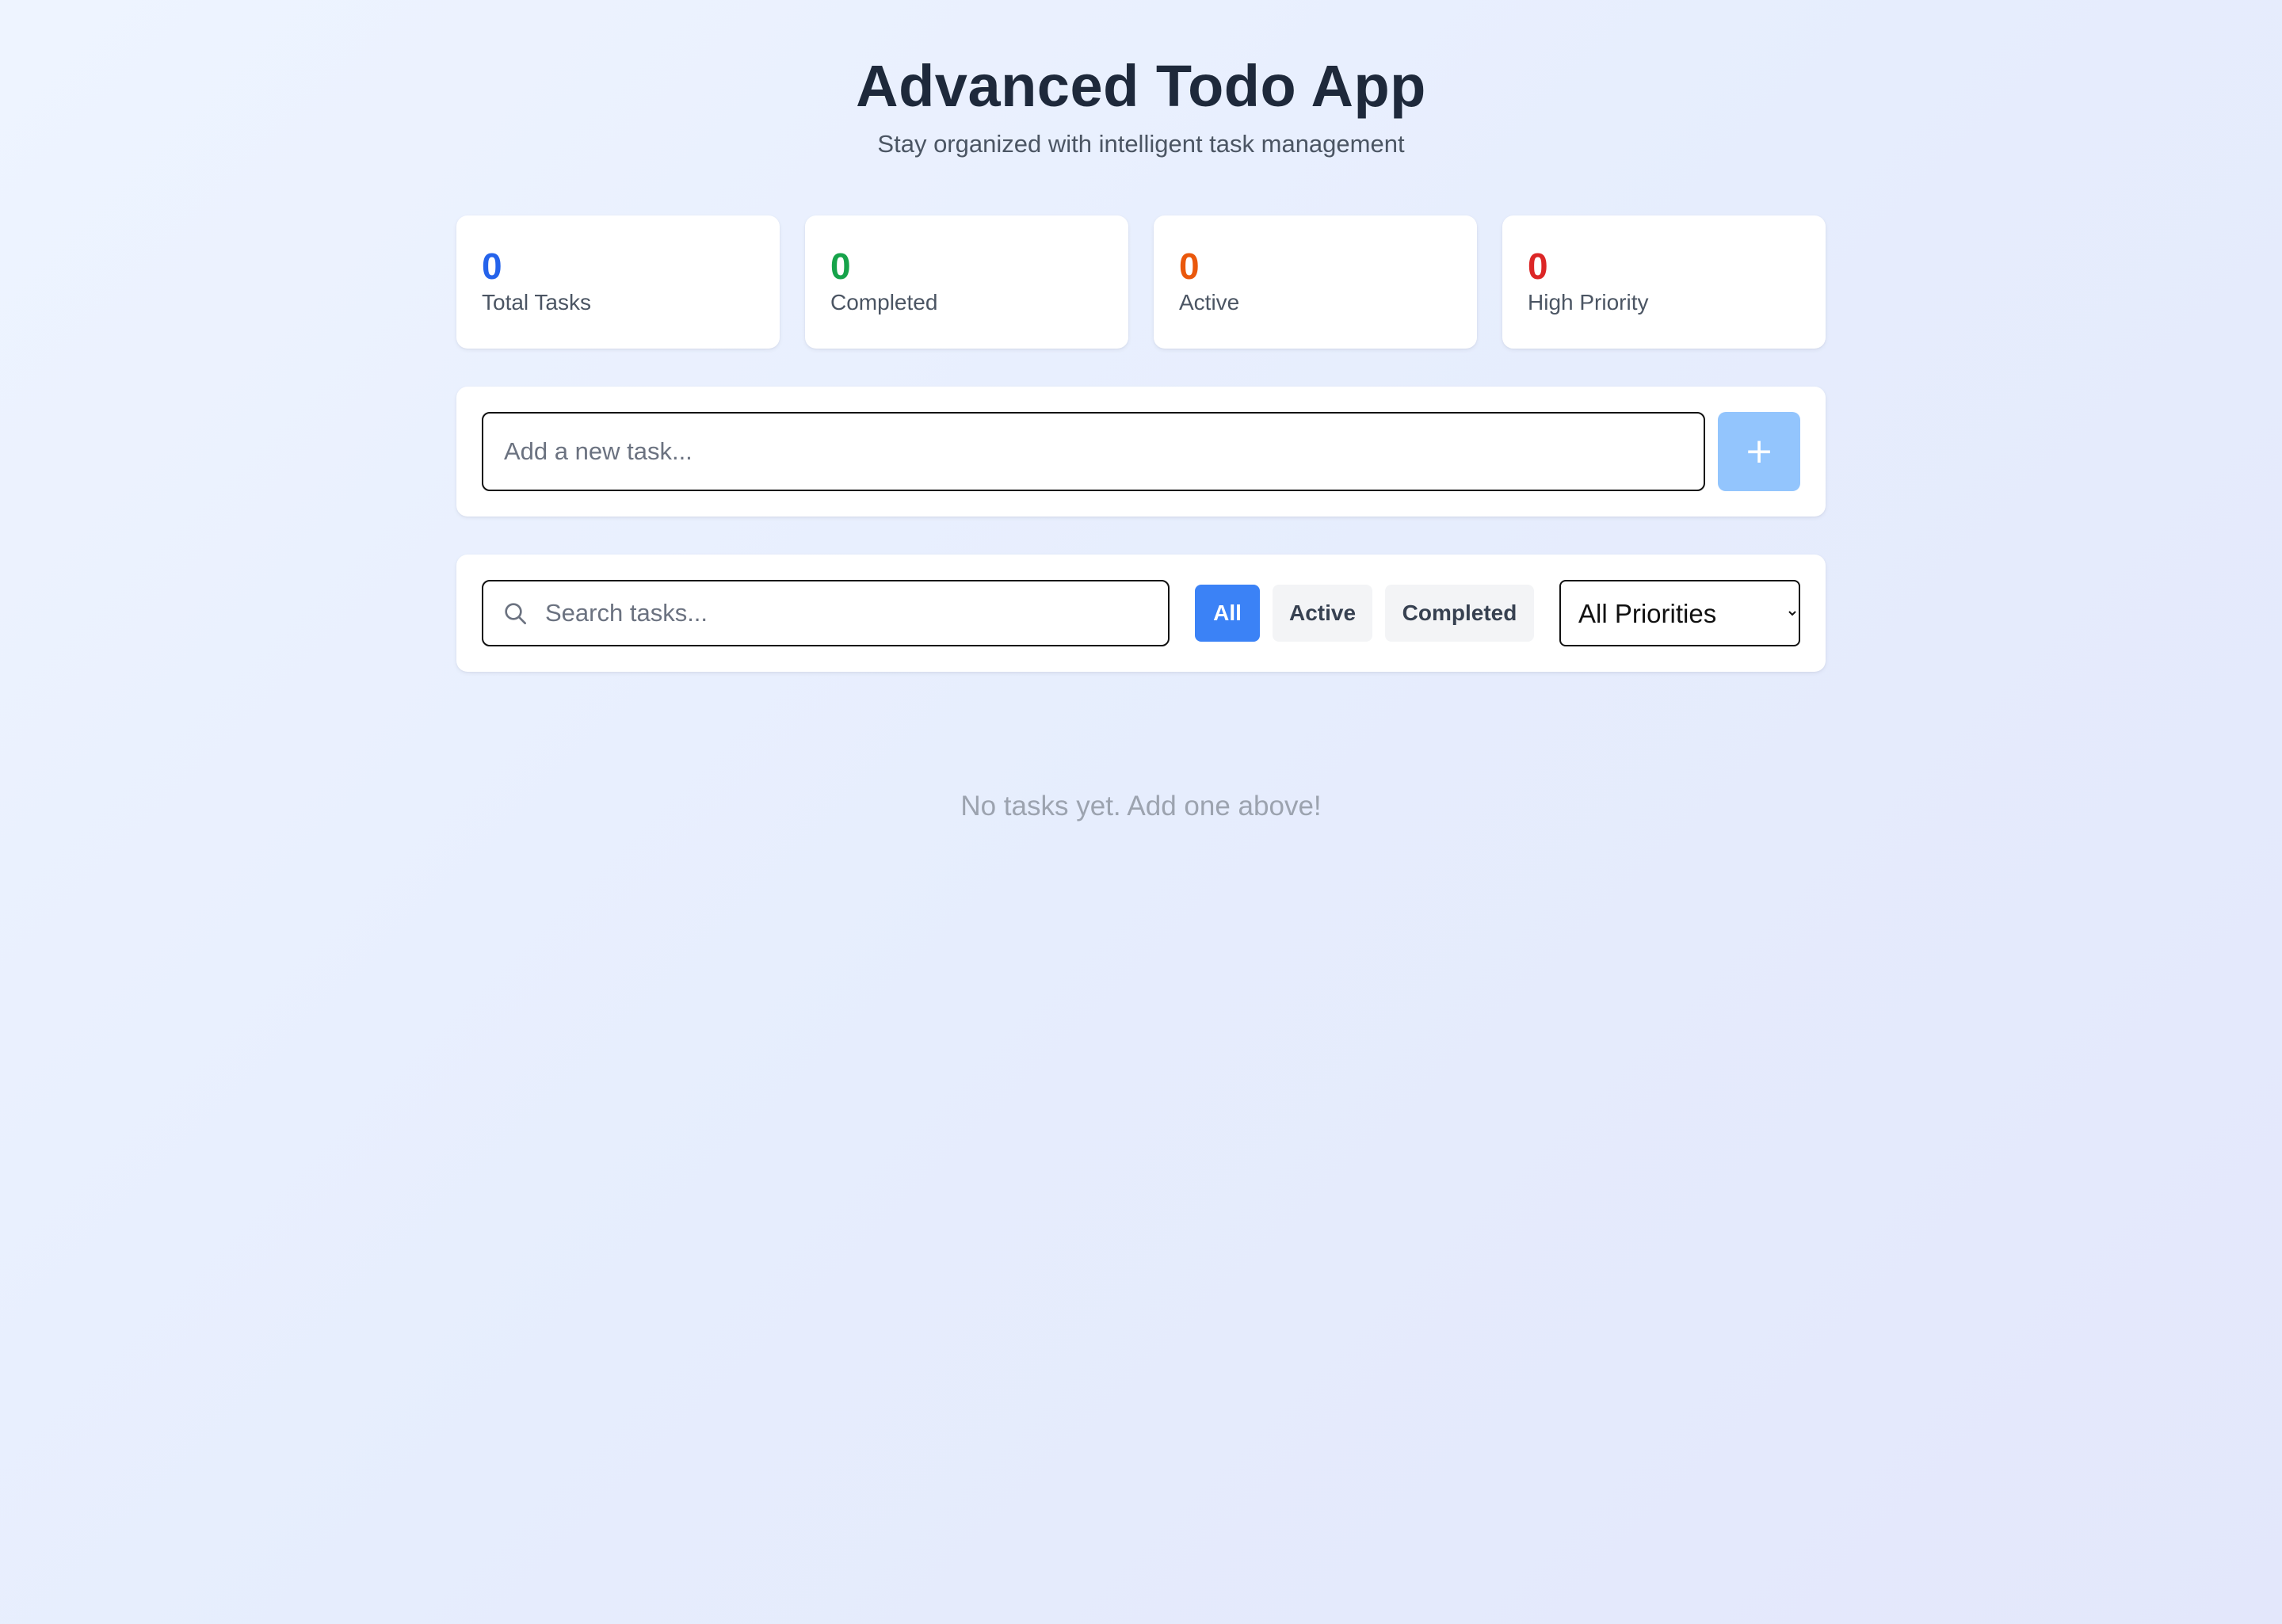 This screenshot has height=1624, width=2282. What do you see at coordinates (850, 613) in the screenshot?
I see `search-input` at bounding box center [850, 613].